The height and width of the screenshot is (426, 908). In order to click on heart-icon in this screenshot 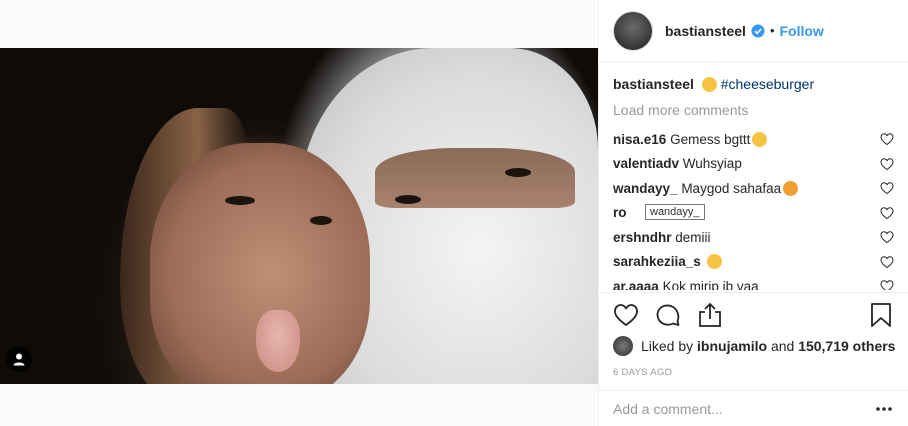, I will do `click(626, 315)`.